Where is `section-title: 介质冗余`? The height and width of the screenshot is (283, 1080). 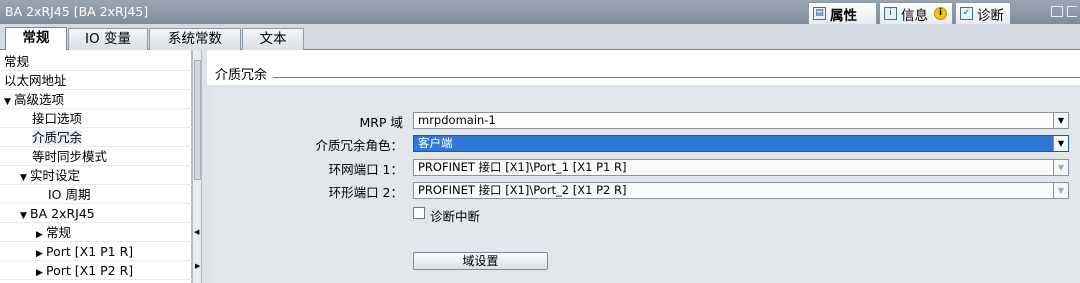
section-title: 介质冗余 is located at coordinates (241, 75).